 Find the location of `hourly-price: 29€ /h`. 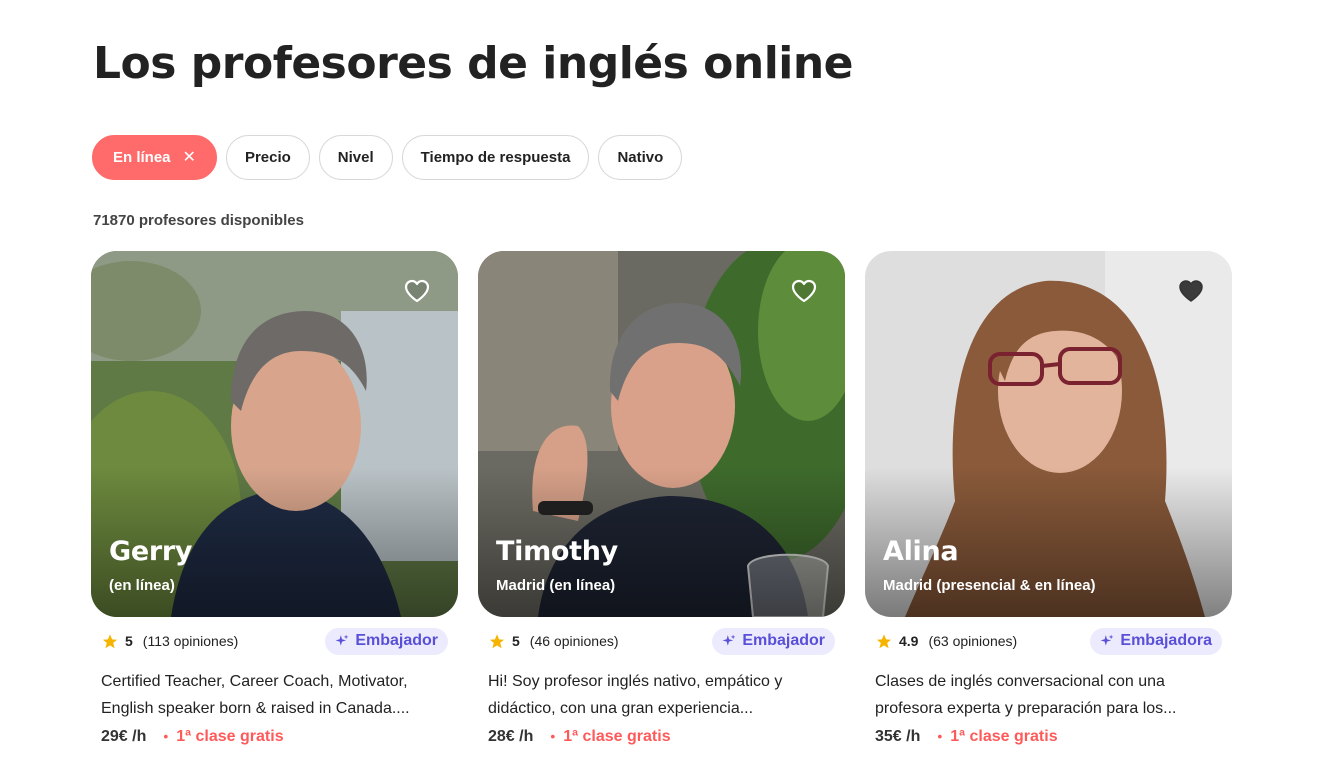

hourly-price: 29€ /h is located at coordinates (124, 736).